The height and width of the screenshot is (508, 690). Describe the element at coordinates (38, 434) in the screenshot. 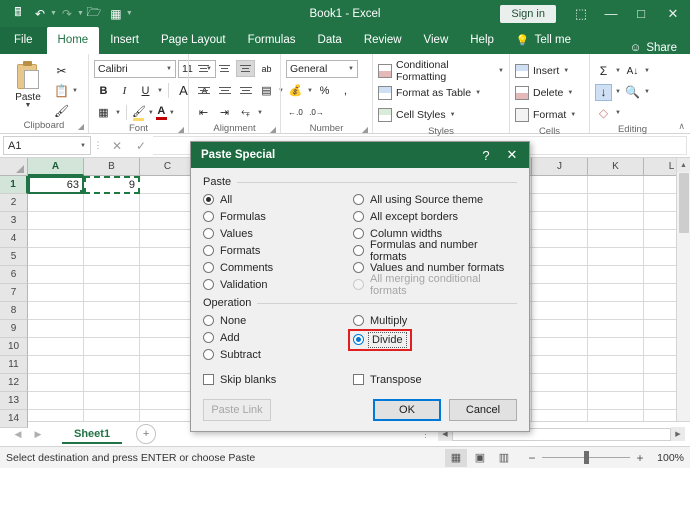

I see `next-sheet-icon: ▶` at that location.